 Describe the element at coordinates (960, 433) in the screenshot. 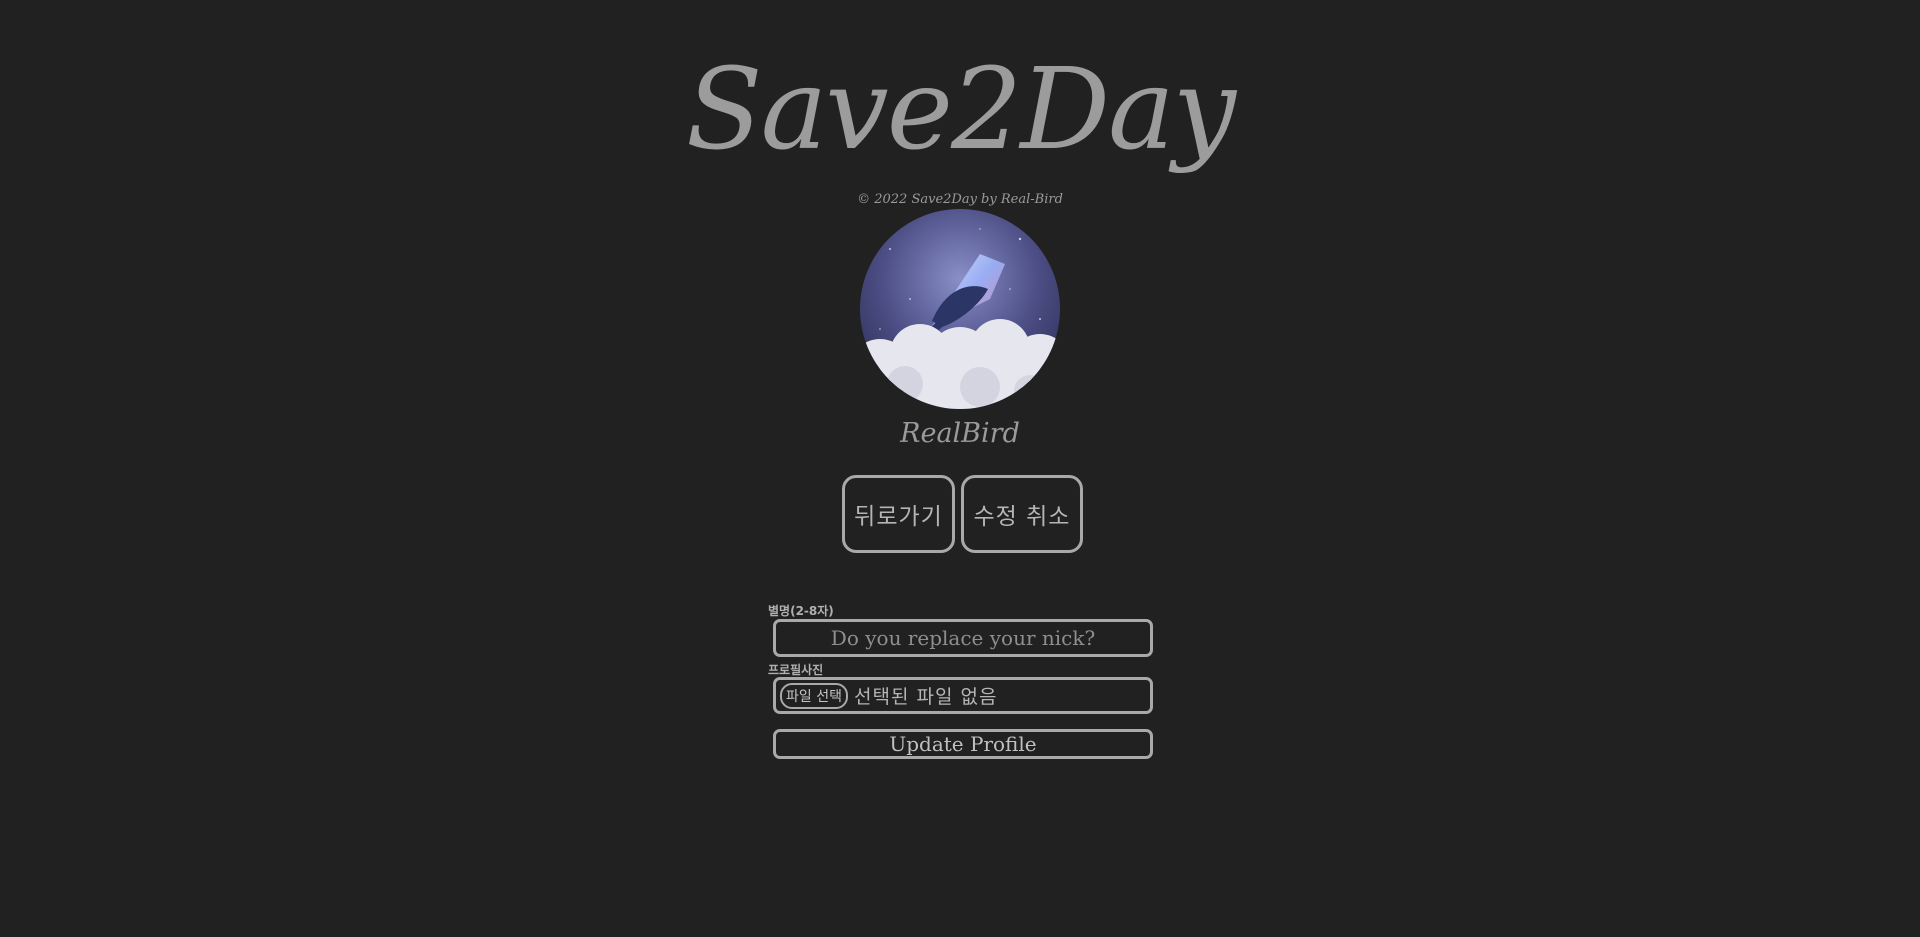

I see `profile-nickname: RealBird` at that location.